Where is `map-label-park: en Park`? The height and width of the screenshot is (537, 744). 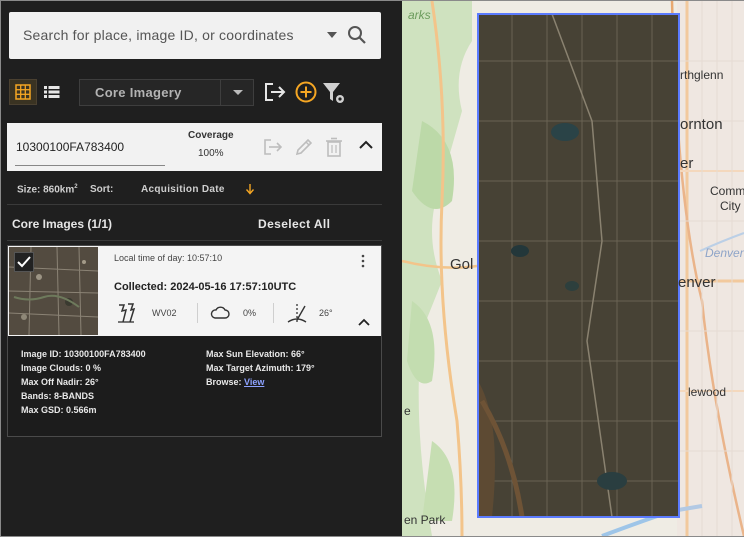 map-label-park: en Park is located at coordinates (425, 520).